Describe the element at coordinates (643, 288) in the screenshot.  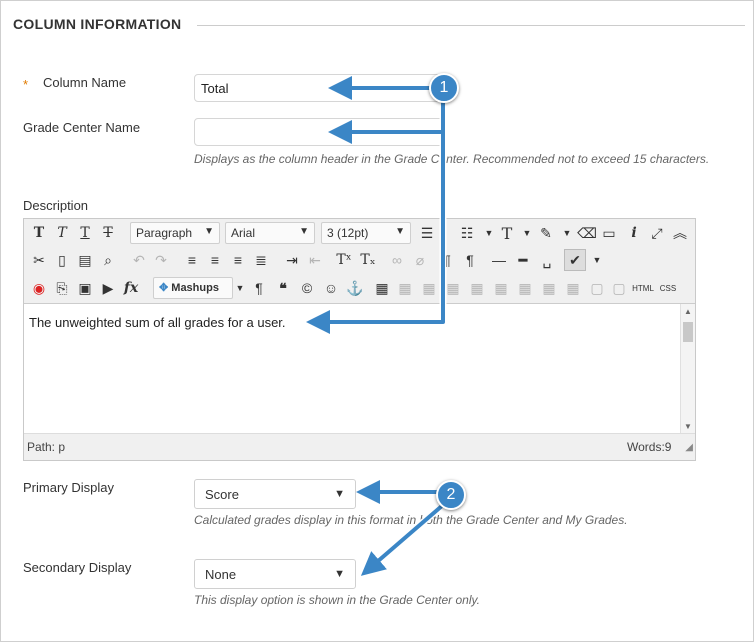
I see `html-button: HTML` at that location.